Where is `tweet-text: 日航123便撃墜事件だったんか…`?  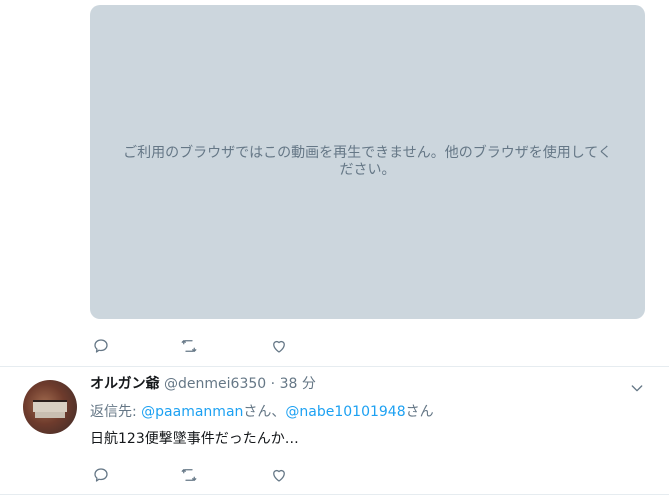 tweet-text: 日航123便撃墜事件だったんか… is located at coordinates (194, 439).